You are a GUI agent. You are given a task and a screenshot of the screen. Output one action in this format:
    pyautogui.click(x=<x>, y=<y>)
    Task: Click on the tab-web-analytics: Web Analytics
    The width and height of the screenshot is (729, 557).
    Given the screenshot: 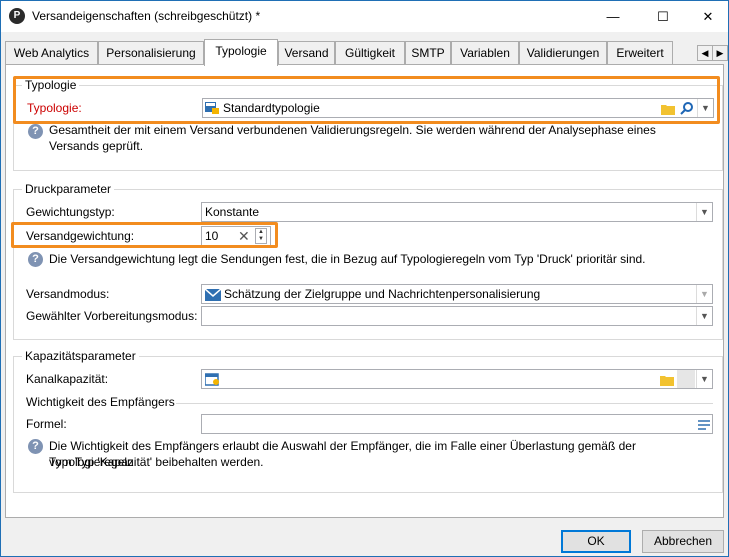 What is the action you would take?
    pyautogui.click(x=51, y=53)
    